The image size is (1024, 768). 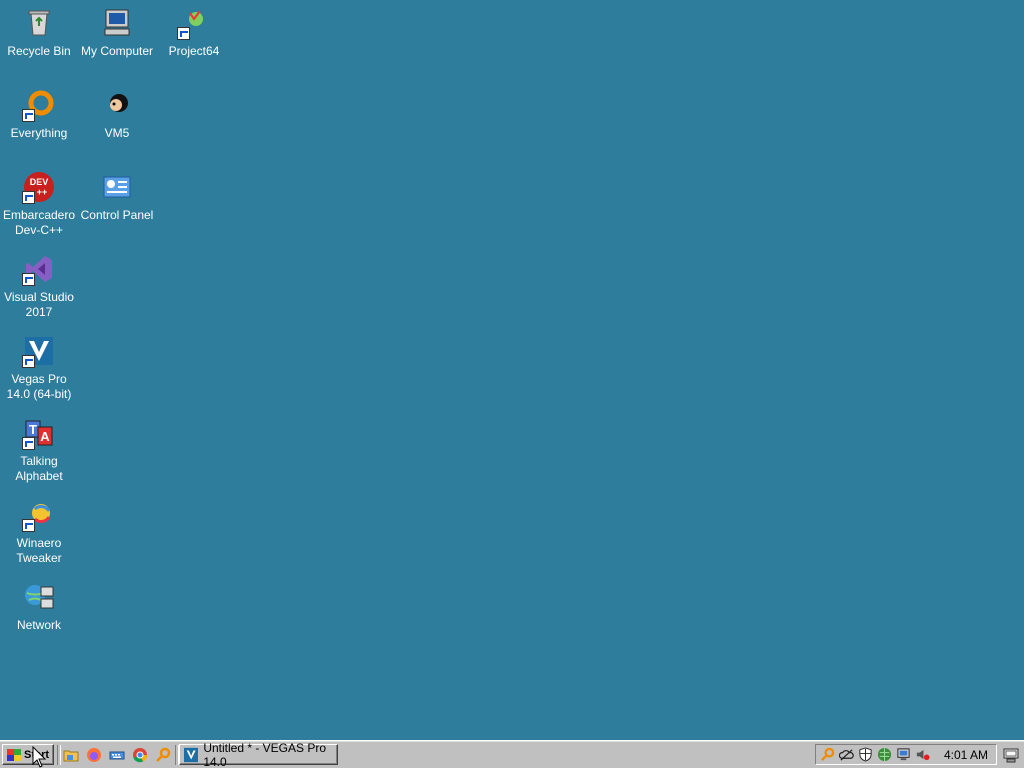 I want to click on security-shield-icon, so click(x=865, y=755).